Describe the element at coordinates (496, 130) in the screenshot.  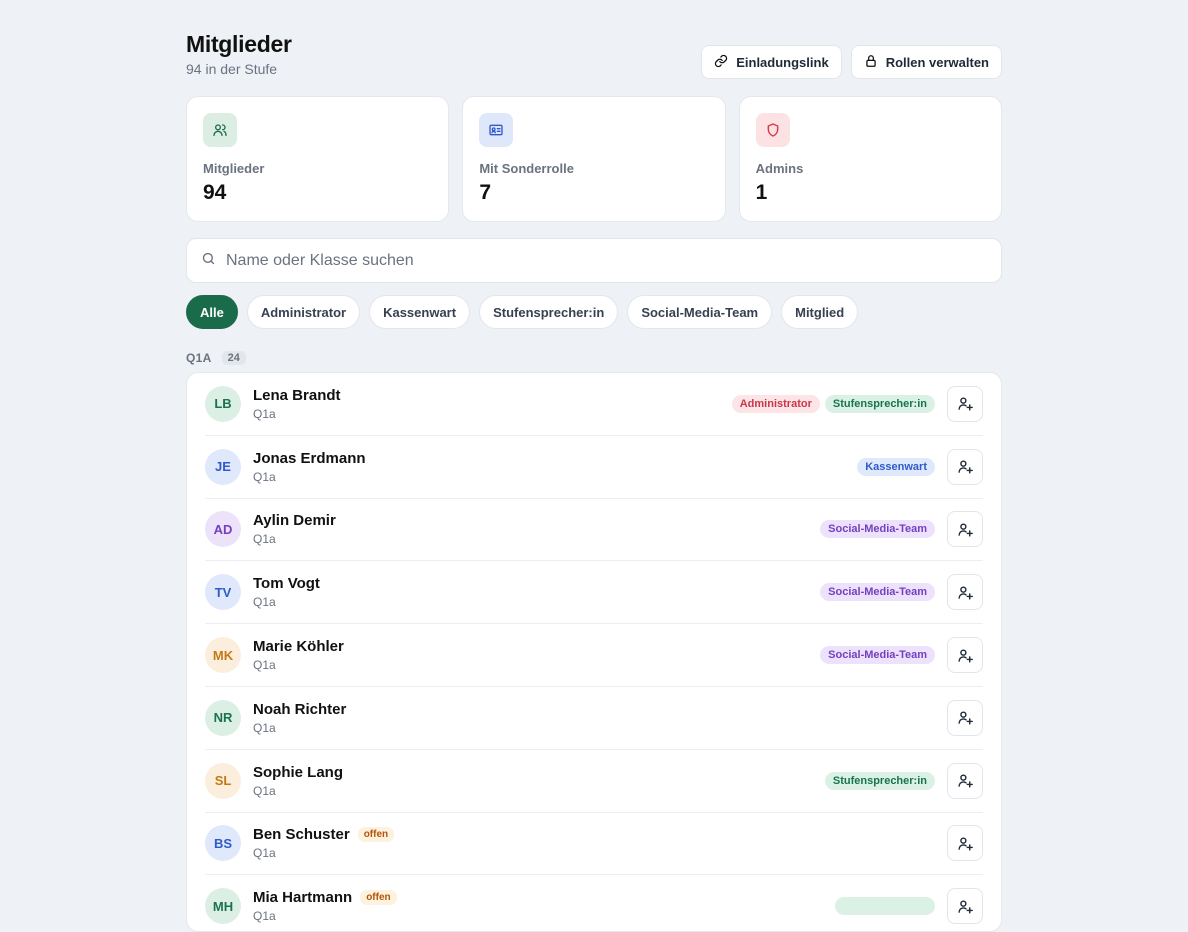
I see `id-card-icon` at that location.